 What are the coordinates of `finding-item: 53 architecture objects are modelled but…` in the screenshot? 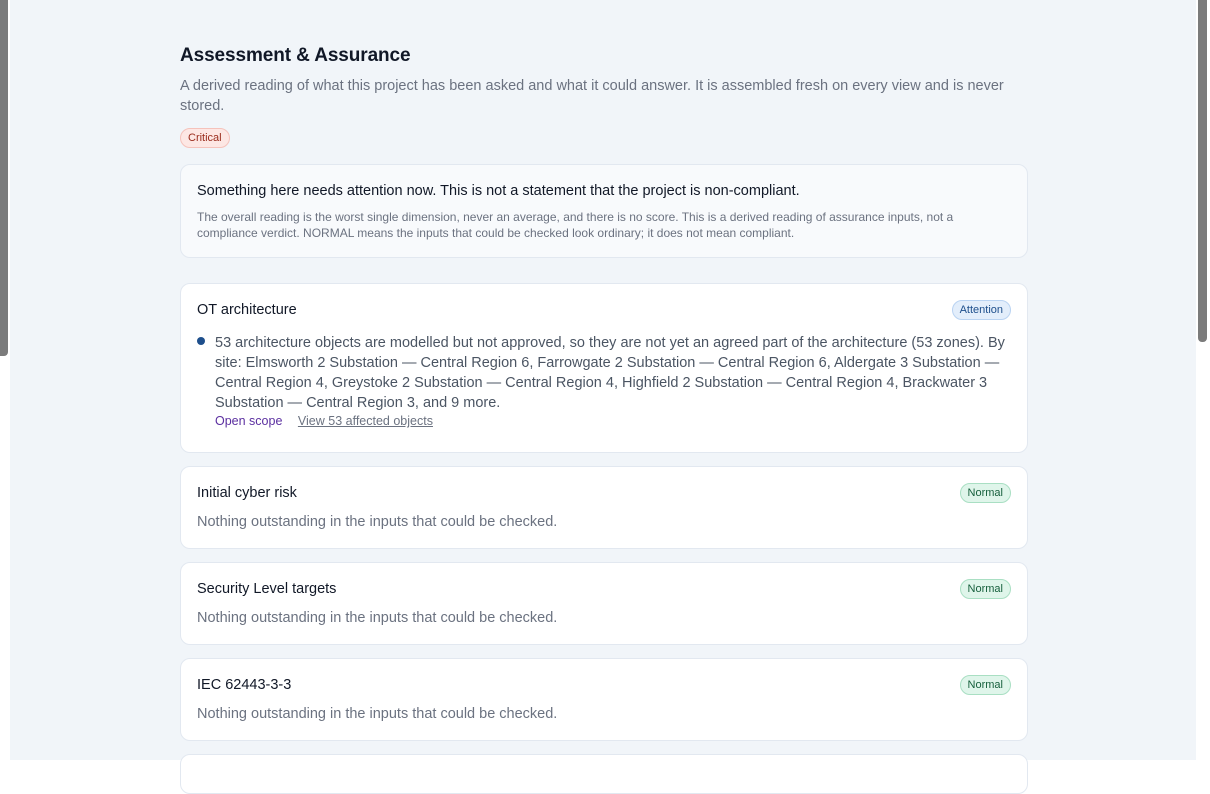 It's located at (604, 381).